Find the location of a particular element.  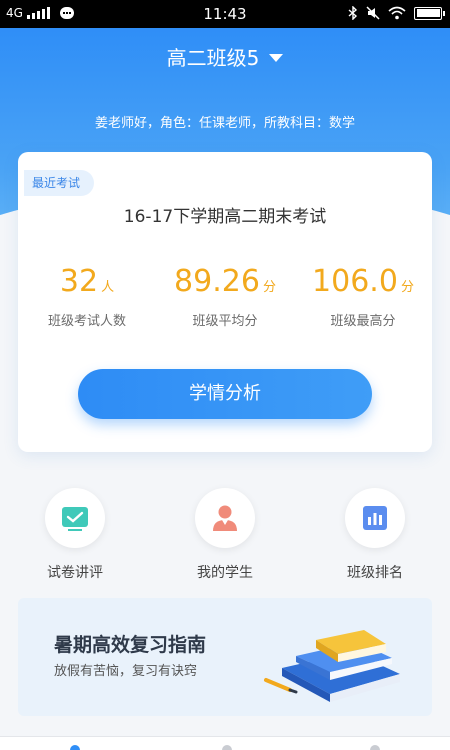

bluetooth-icon is located at coordinates (353, 13).